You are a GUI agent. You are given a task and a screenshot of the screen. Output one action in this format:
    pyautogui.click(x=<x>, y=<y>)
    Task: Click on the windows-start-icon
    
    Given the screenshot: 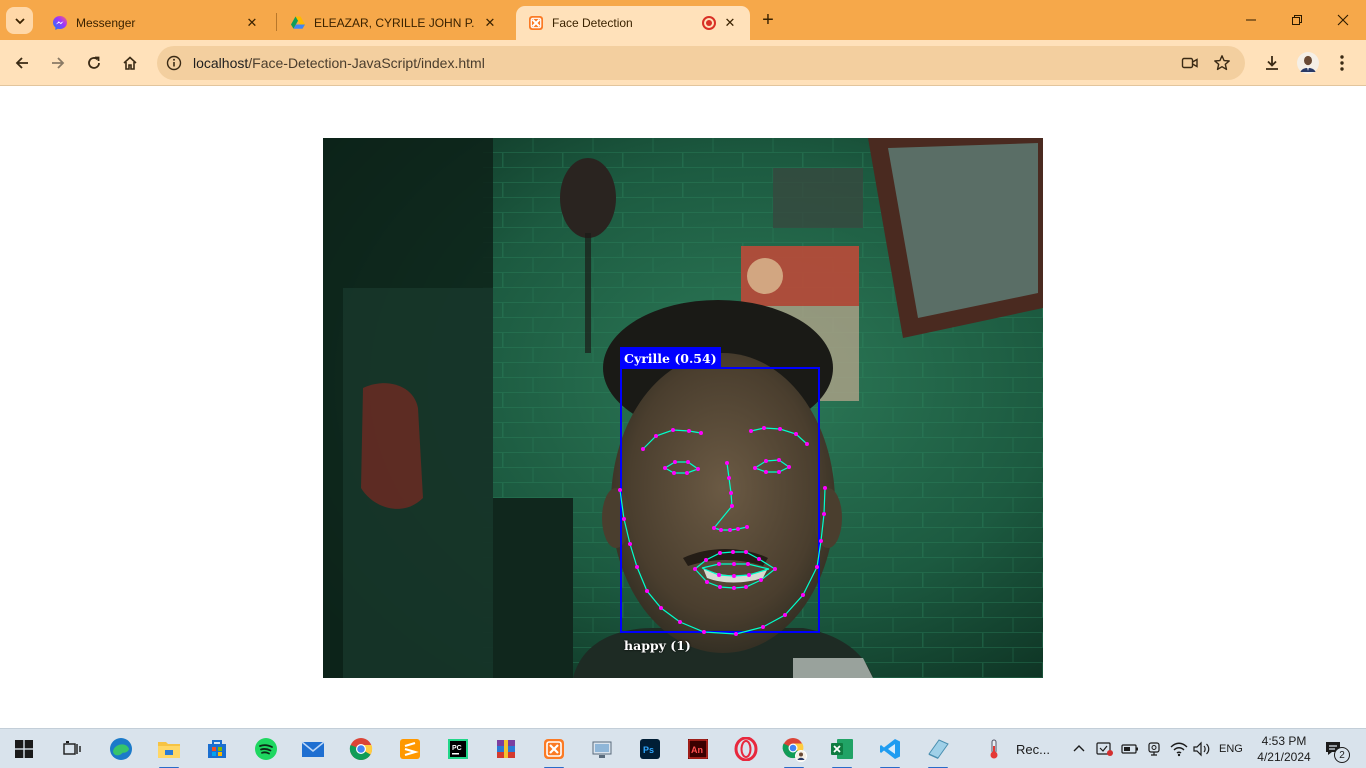 What is the action you would take?
    pyautogui.click(x=24, y=749)
    